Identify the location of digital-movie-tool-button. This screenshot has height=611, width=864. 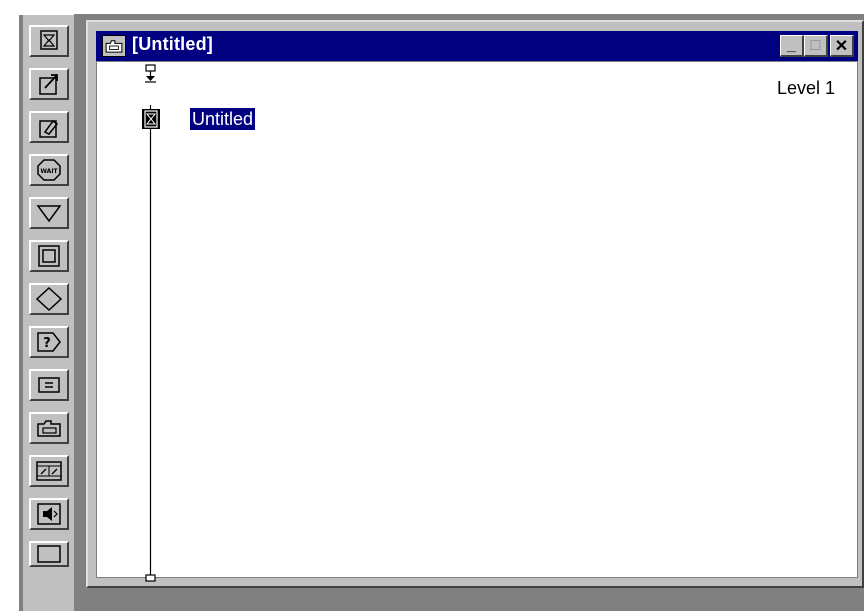
(49, 471).